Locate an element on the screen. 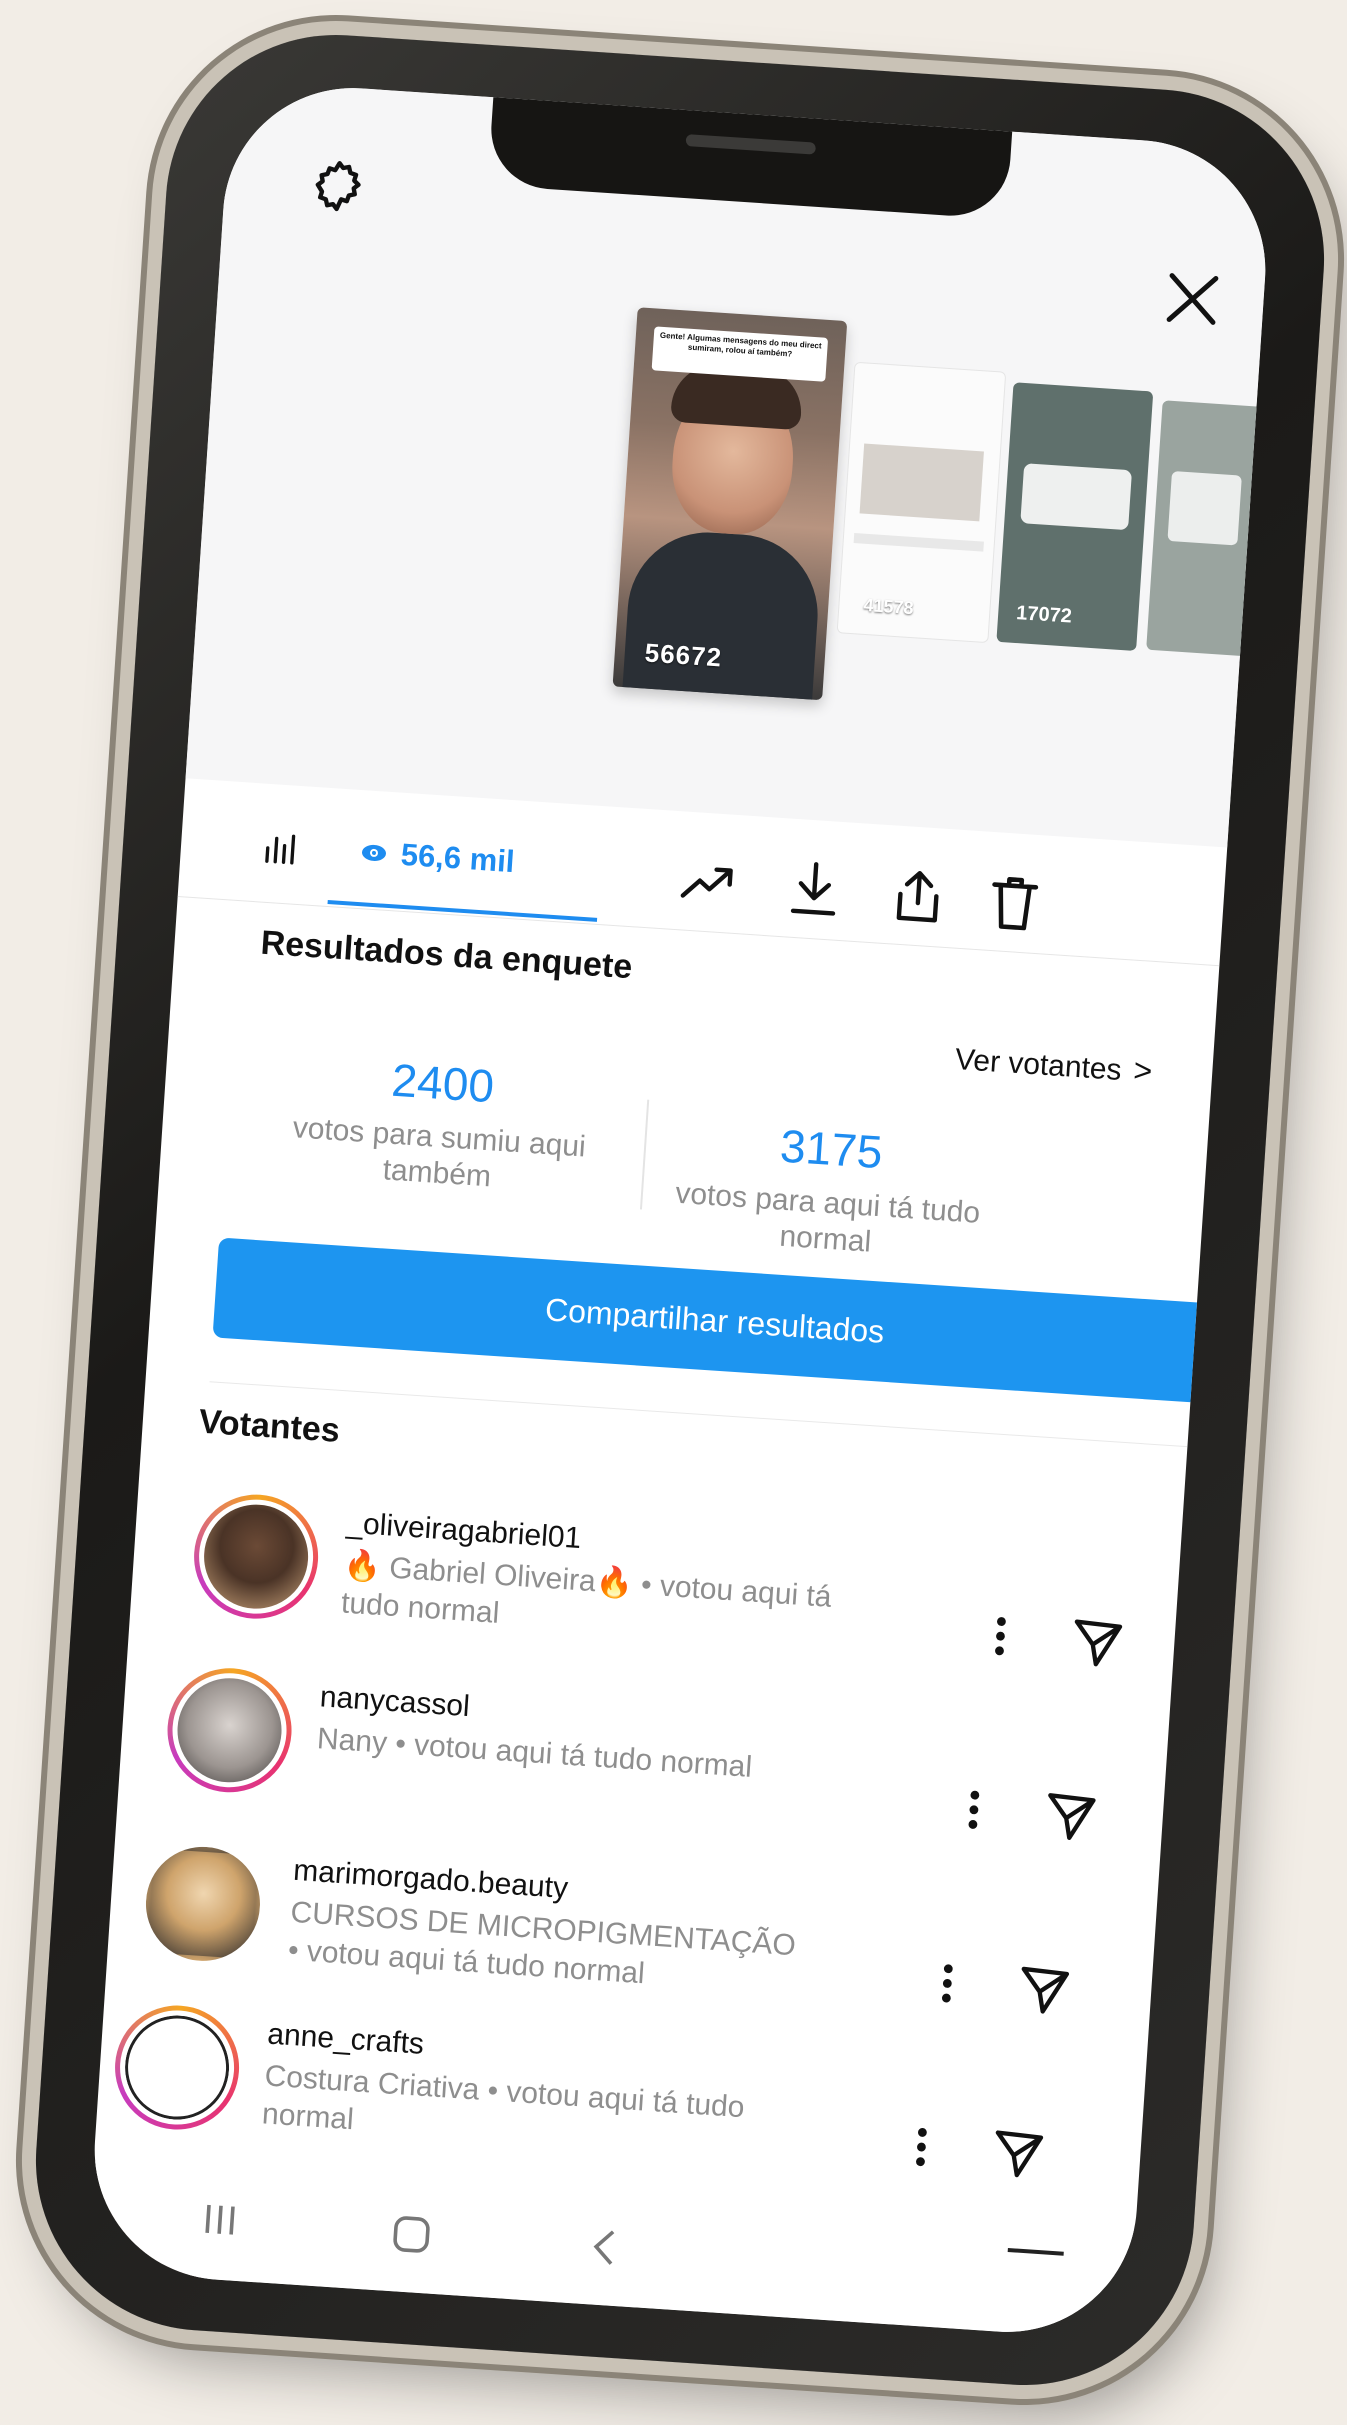 Image resolution: width=1347 pixels, height=2425 pixels. voters-section-title: Votantes is located at coordinates (269, 1426).